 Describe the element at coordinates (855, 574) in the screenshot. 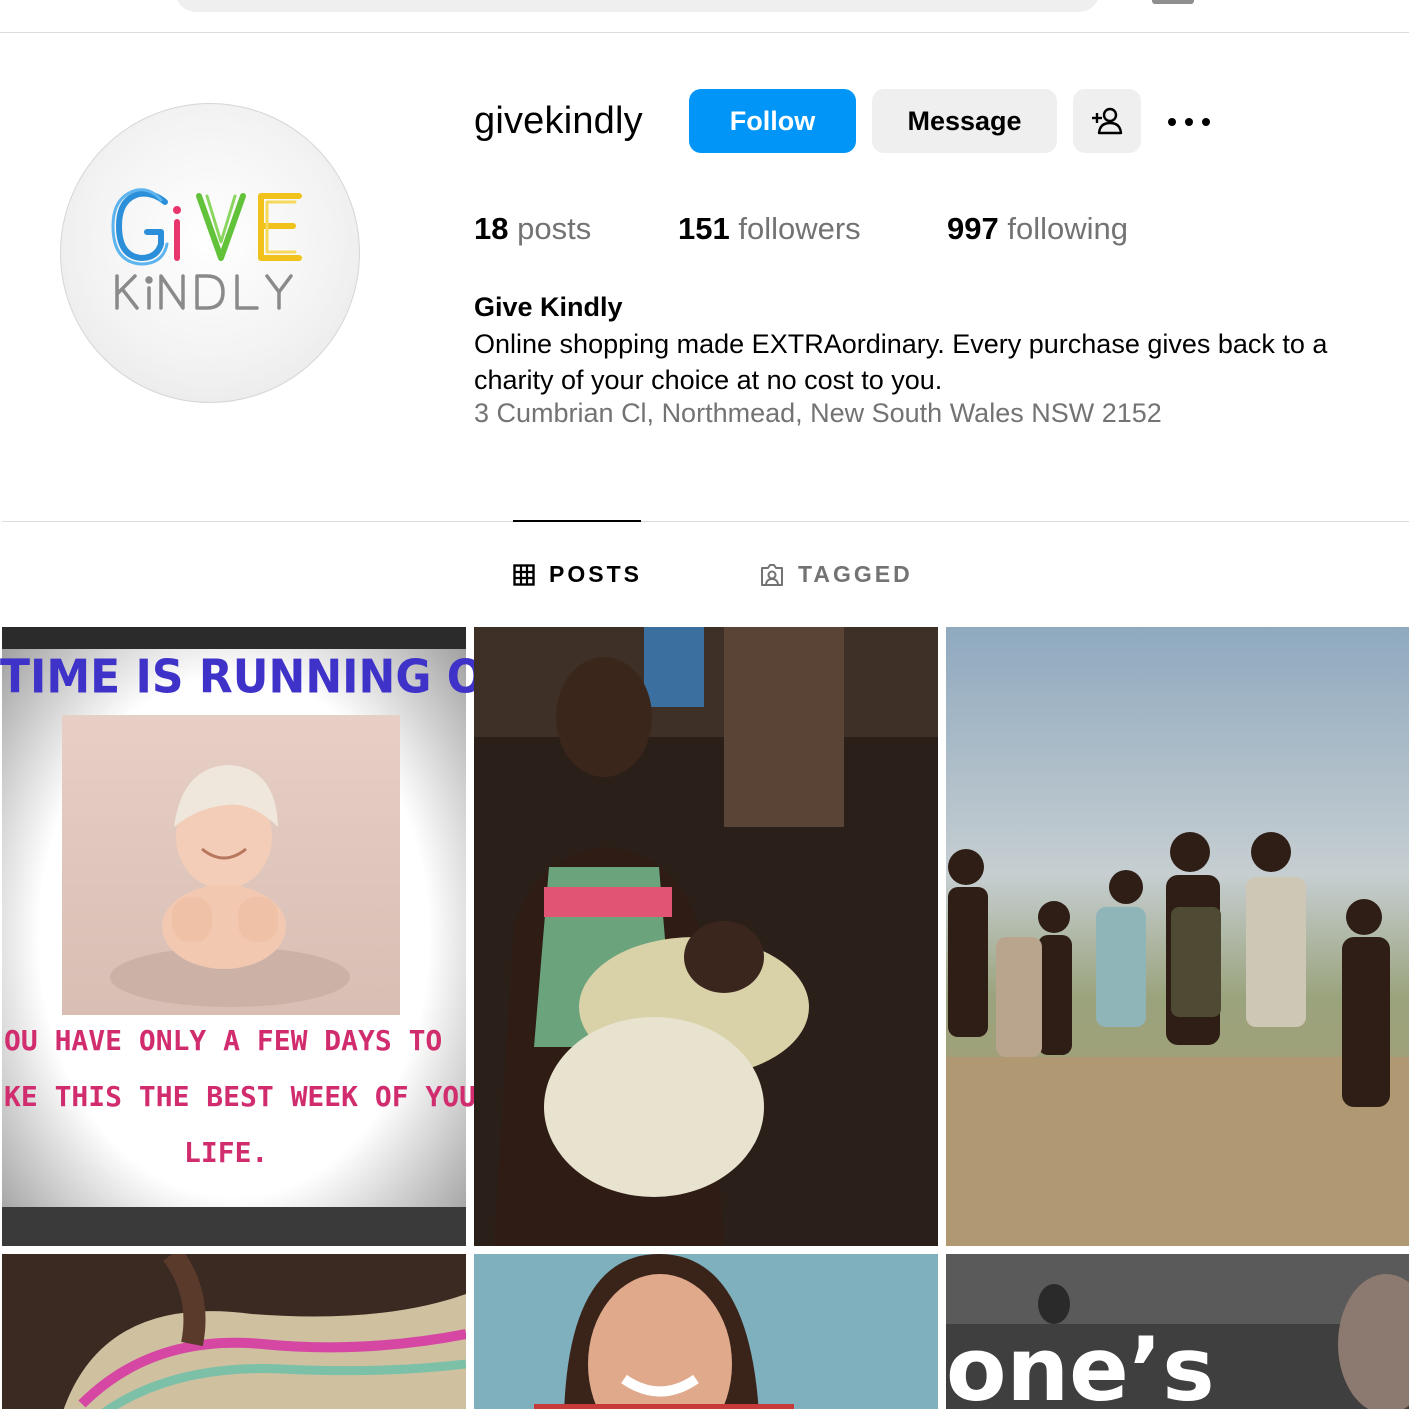

I see `tab-tagged-label: TAGGED` at that location.